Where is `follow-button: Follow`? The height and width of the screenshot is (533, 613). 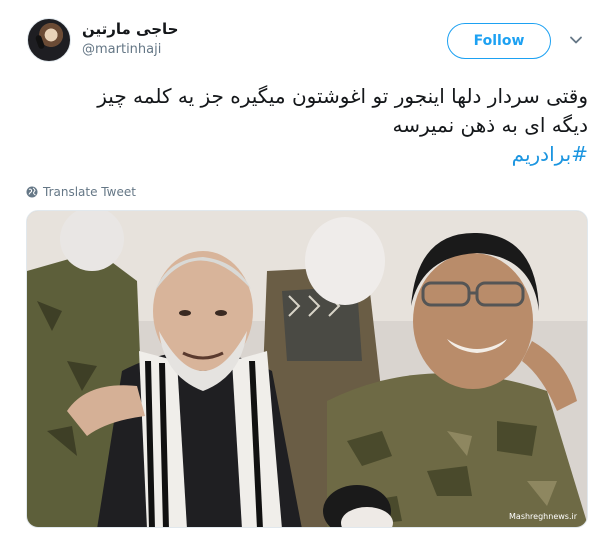 follow-button: Follow is located at coordinates (499, 41).